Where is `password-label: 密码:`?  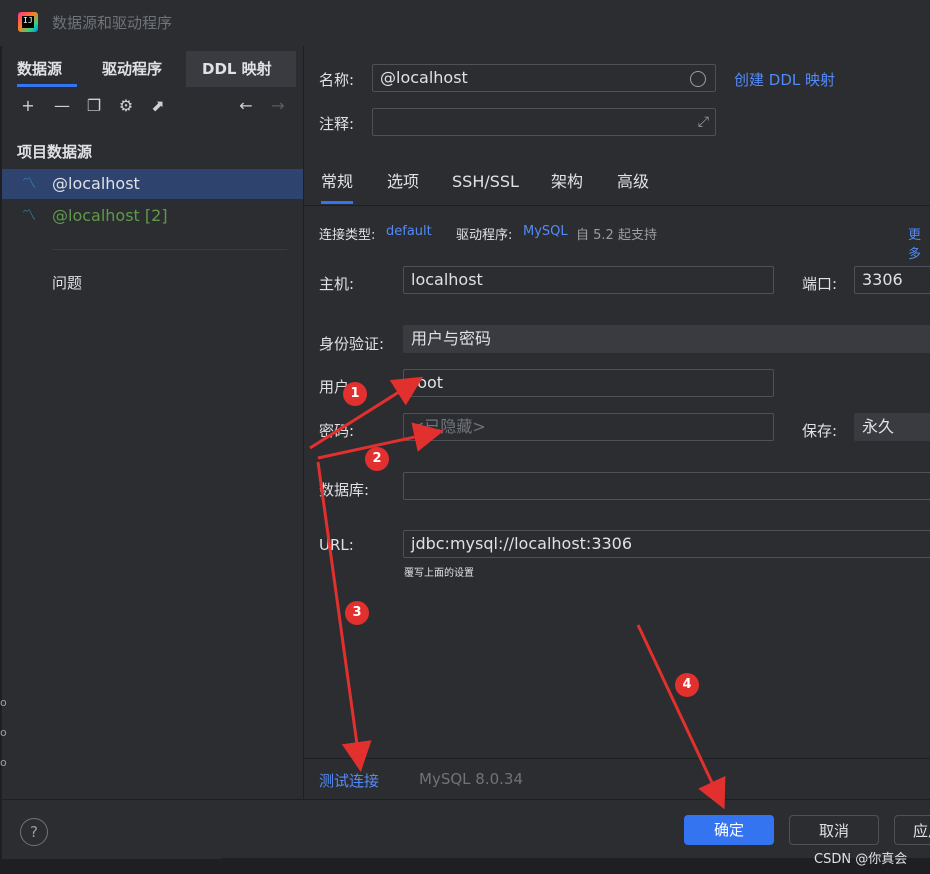
password-label: 密码: is located at coordinates (337, 431).